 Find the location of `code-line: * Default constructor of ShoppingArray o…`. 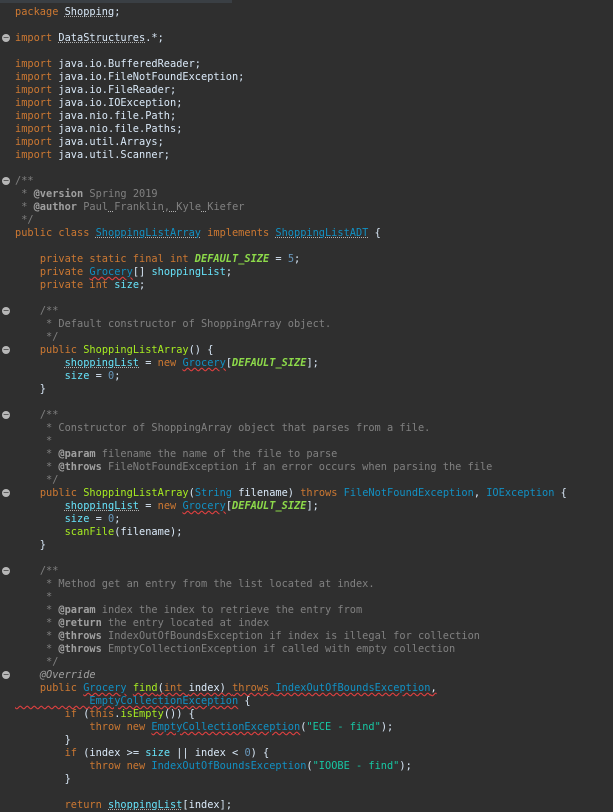

code-line: * Default constructor of ShoppingArray o… is located at coordinates (306, 324).